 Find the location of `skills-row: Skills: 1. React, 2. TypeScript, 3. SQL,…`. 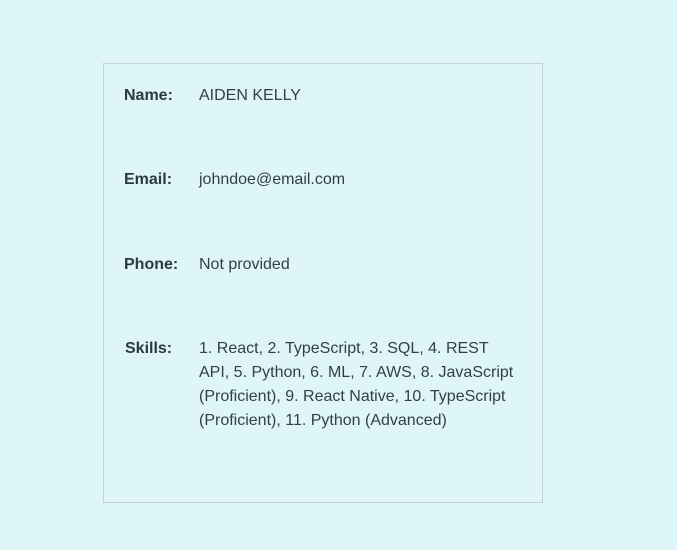

skills-row: Skills: 1. React, 2. TypeScript, 3. SQL,… is located at coordinates (323, 385).